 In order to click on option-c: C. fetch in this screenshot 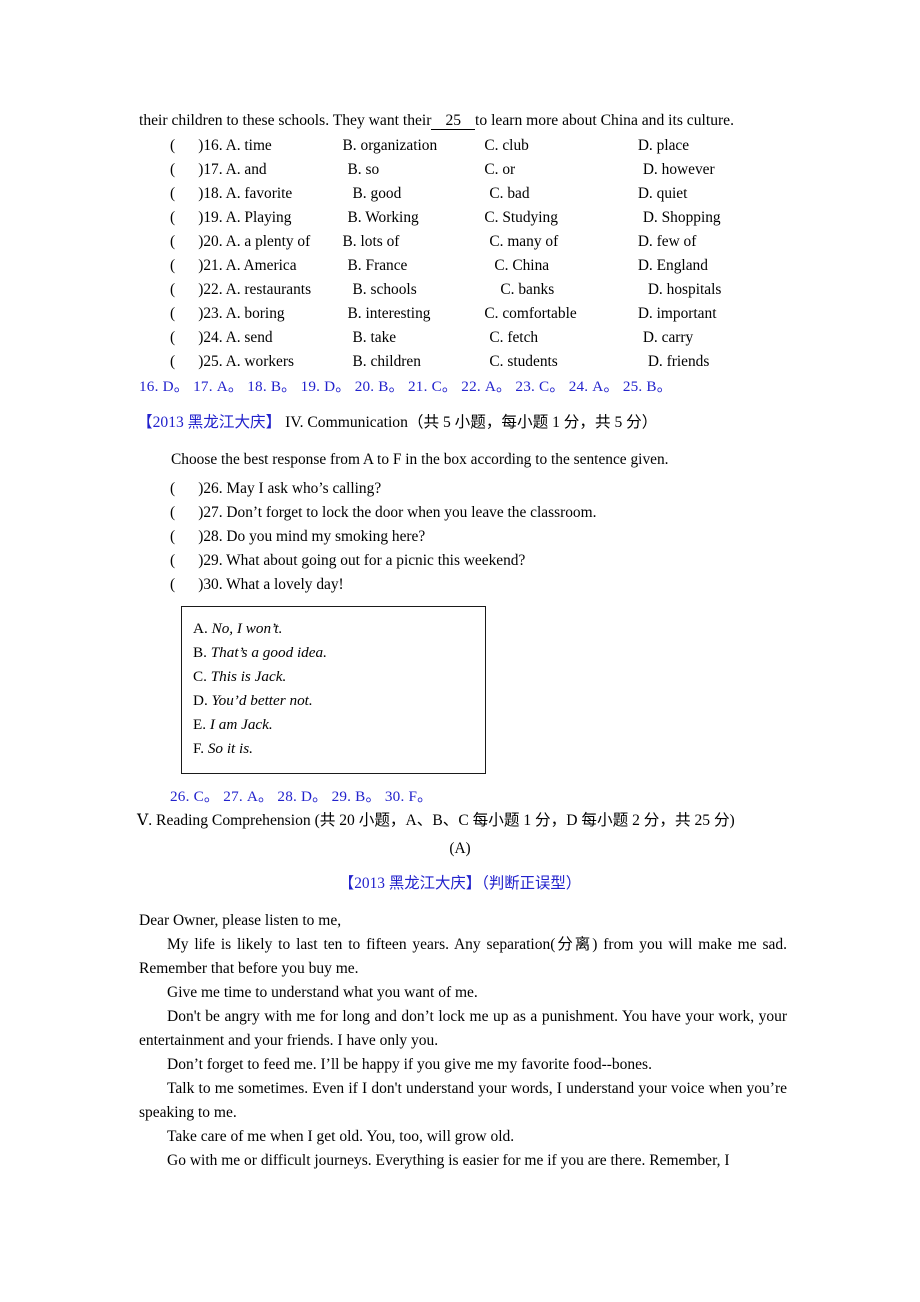, I will do `click(560, 341)`.